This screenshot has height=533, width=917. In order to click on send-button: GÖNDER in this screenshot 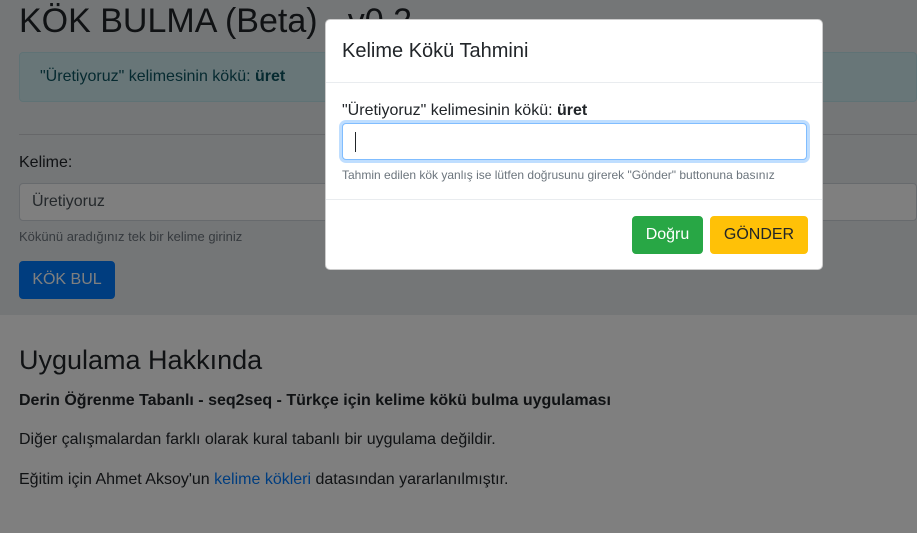, I will do `click(759, 235)`.